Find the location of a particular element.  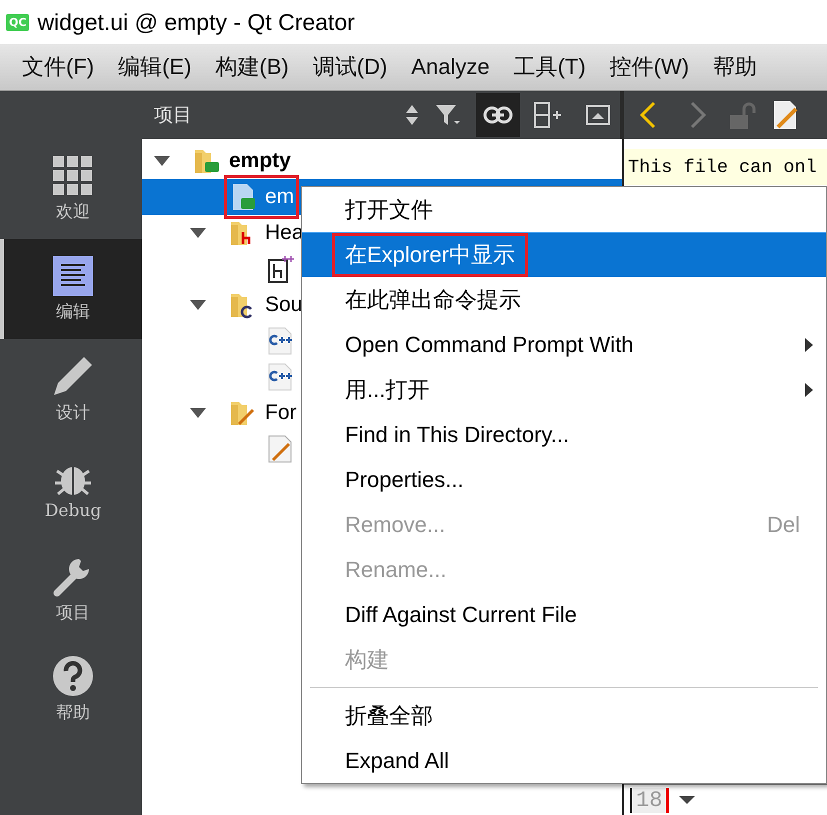

menu-option-label: 构建 is located at coordinates (367, 660).